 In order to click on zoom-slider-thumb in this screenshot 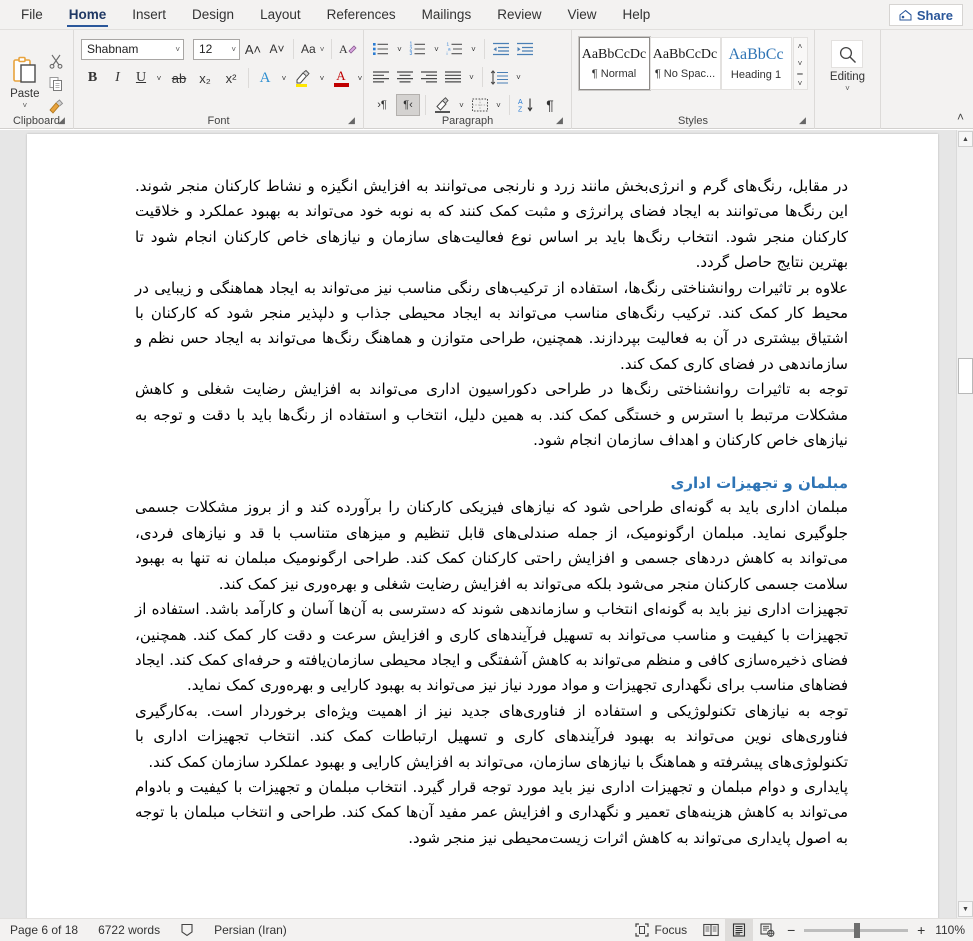, I will do `click(857, 930)`.